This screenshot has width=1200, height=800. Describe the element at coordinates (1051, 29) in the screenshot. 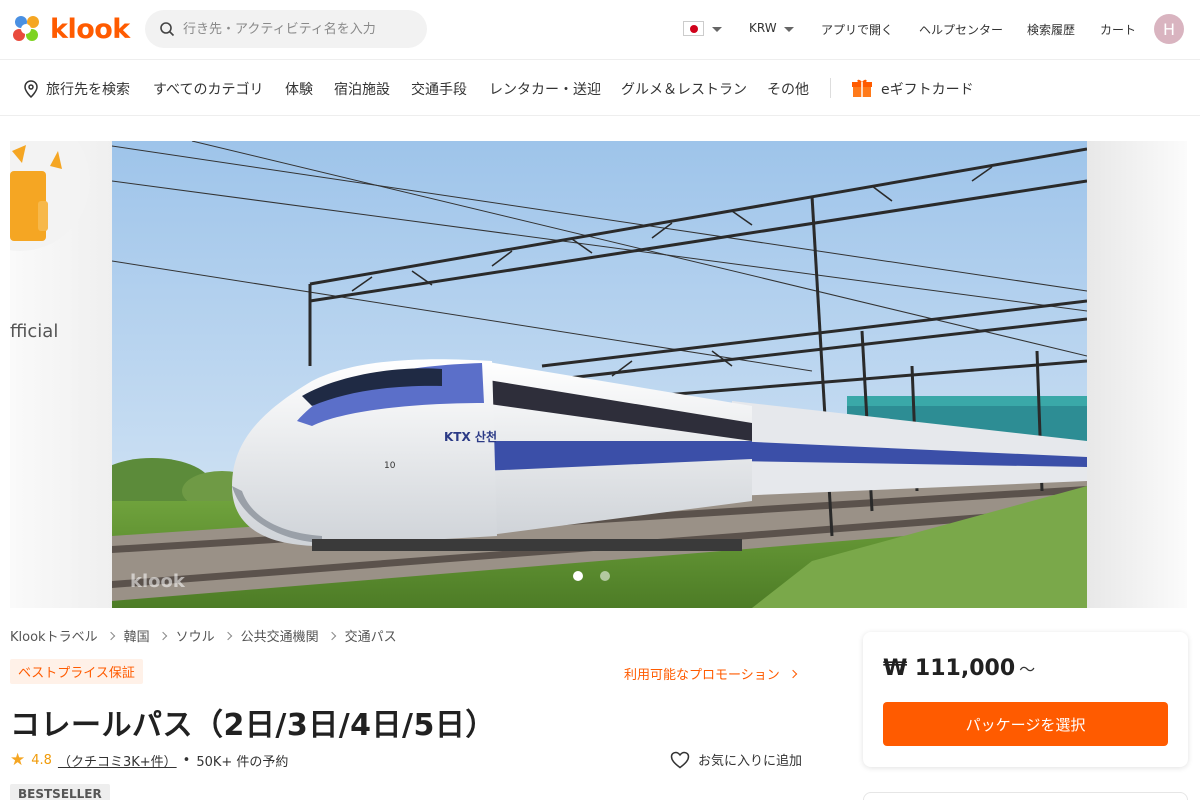

I see `search-history-link: 検索履歴` at that location.